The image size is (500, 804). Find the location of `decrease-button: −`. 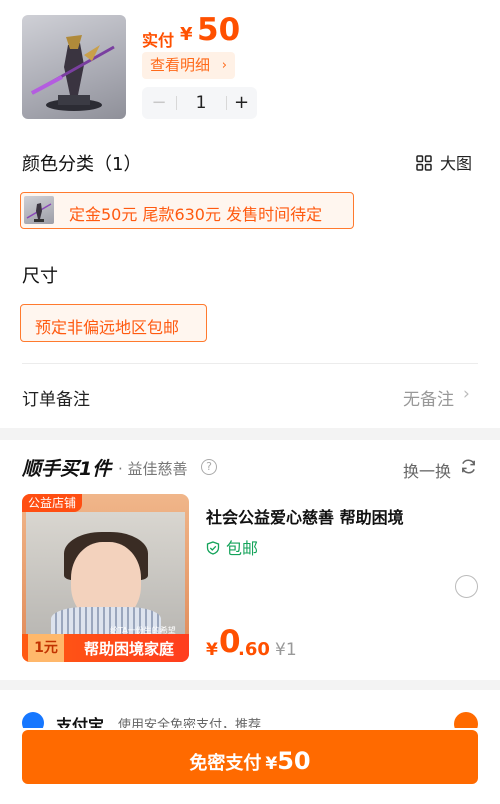

decrease-button: − is located at coordinates (159, 103).